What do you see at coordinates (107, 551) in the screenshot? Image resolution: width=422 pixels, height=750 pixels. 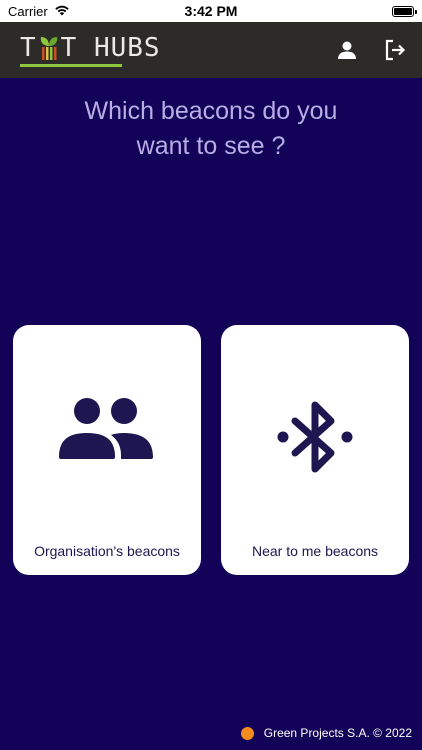 I see `organisation-beacons-label: Organisation's beacons` at bounding box center [107, 551].